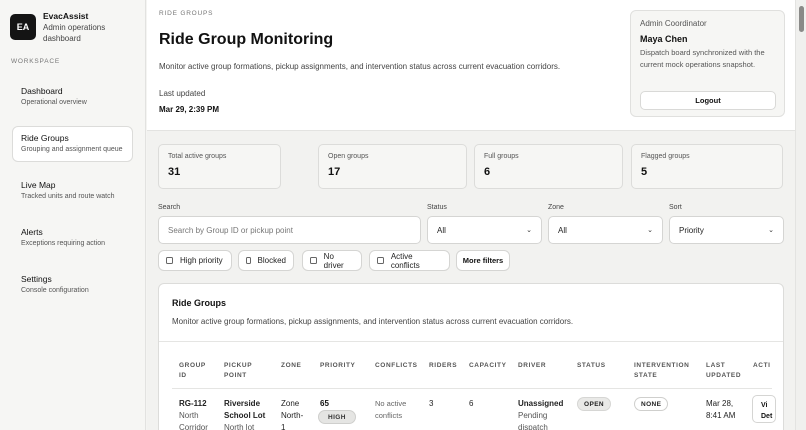 The image size is (806, 430). I want to click on stat-value: 5, so click(644, 172).